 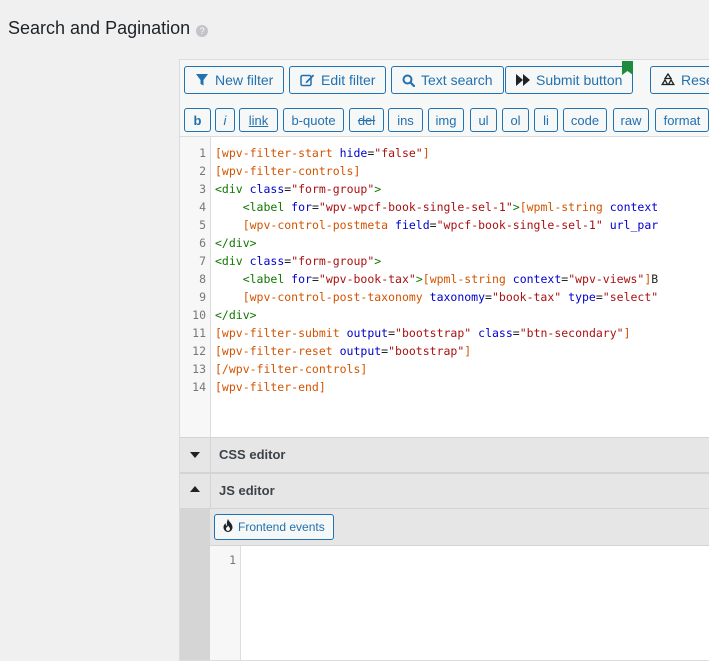 I want to click on code-line: [wpv-filter-reset output="bootstrap"], so click(x=343, y=351).